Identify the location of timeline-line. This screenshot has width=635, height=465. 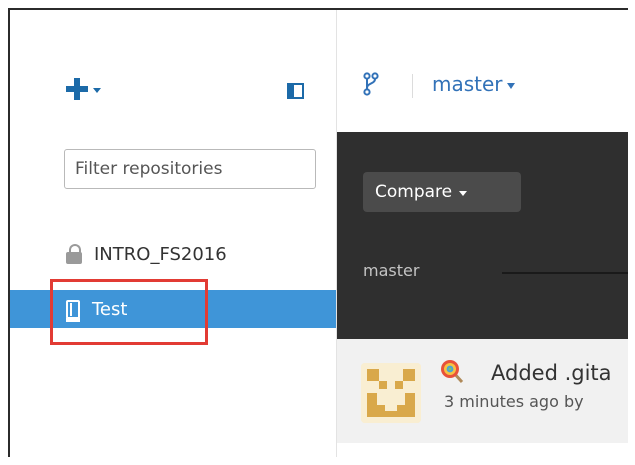
(565, 273).